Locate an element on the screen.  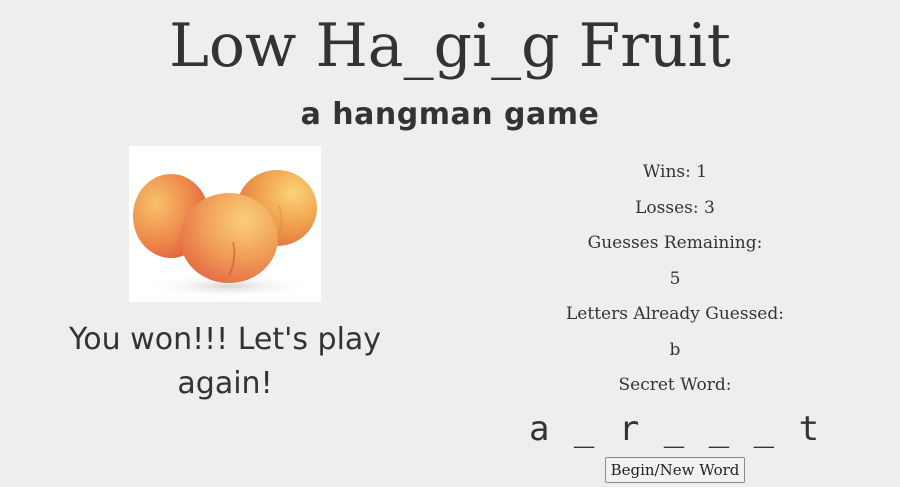
fruit-image is located at coordinates (225, 224).